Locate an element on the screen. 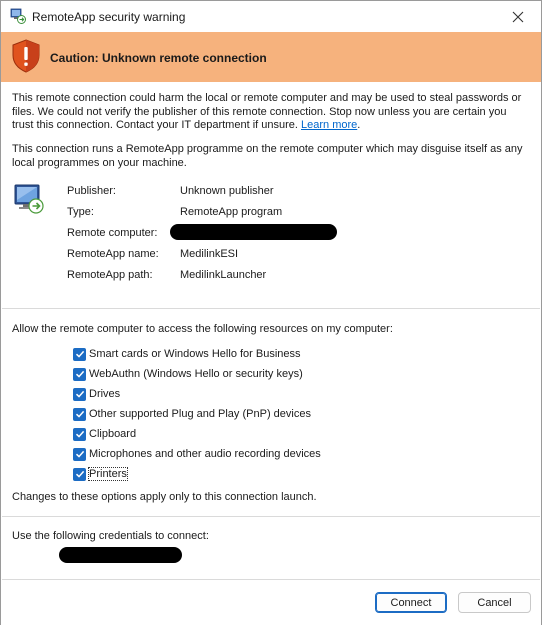 The image size is (542, 625). info-line-2: local programmes on your machine. is located at coordinates (99, 162).